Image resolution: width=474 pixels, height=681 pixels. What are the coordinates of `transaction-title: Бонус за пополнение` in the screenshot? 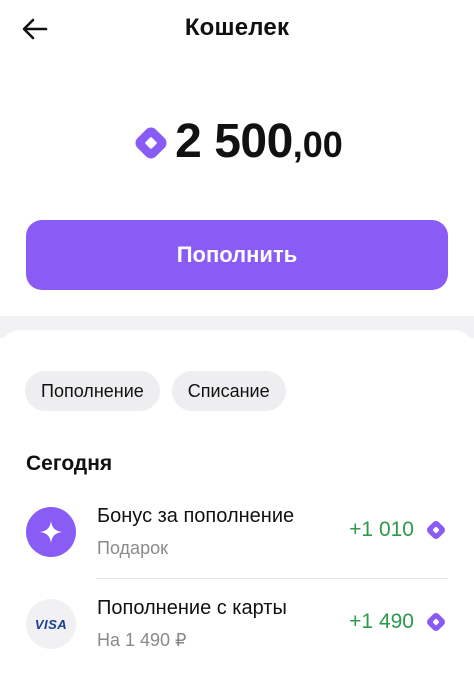 It's located at (196, 516).